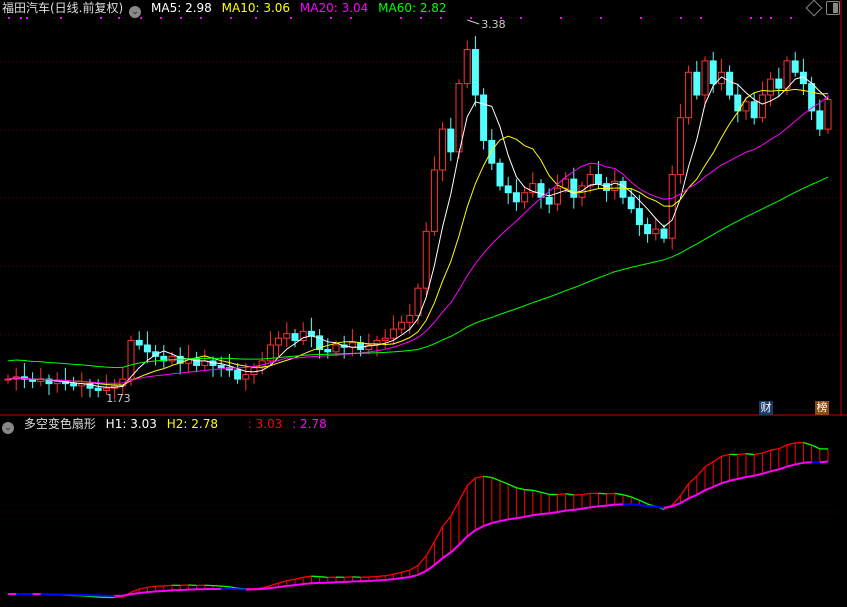  I want to click on rank-badge: 榜, so click(822, 408).